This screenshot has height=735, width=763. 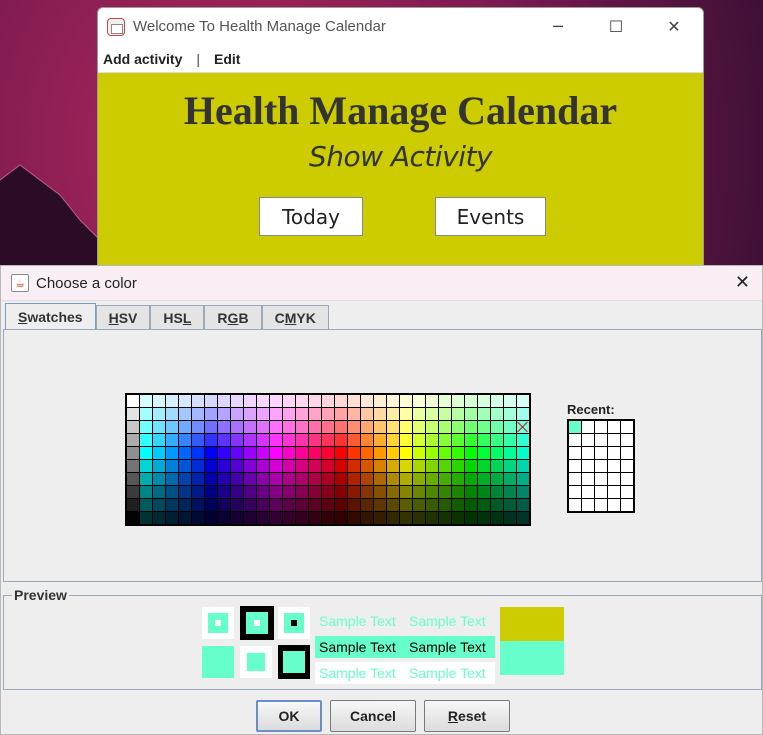 I want to click on minimize-button: ─, so click(x=558, y=26).